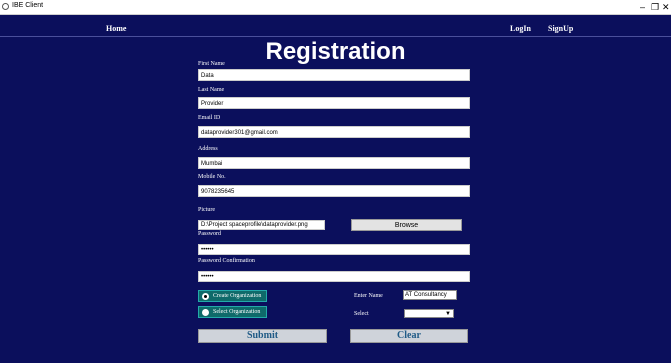 The height and width of the screenshot is (363, 671). I want to click on mobile-field: 9078235645, so click(334, 191).